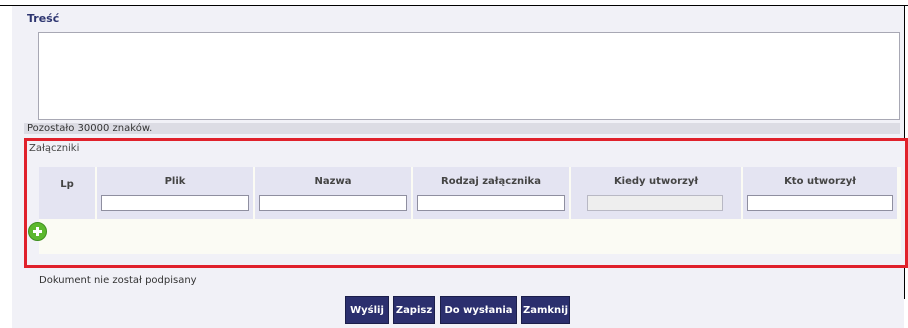  I want to click on kto-input, so click(820, 203).